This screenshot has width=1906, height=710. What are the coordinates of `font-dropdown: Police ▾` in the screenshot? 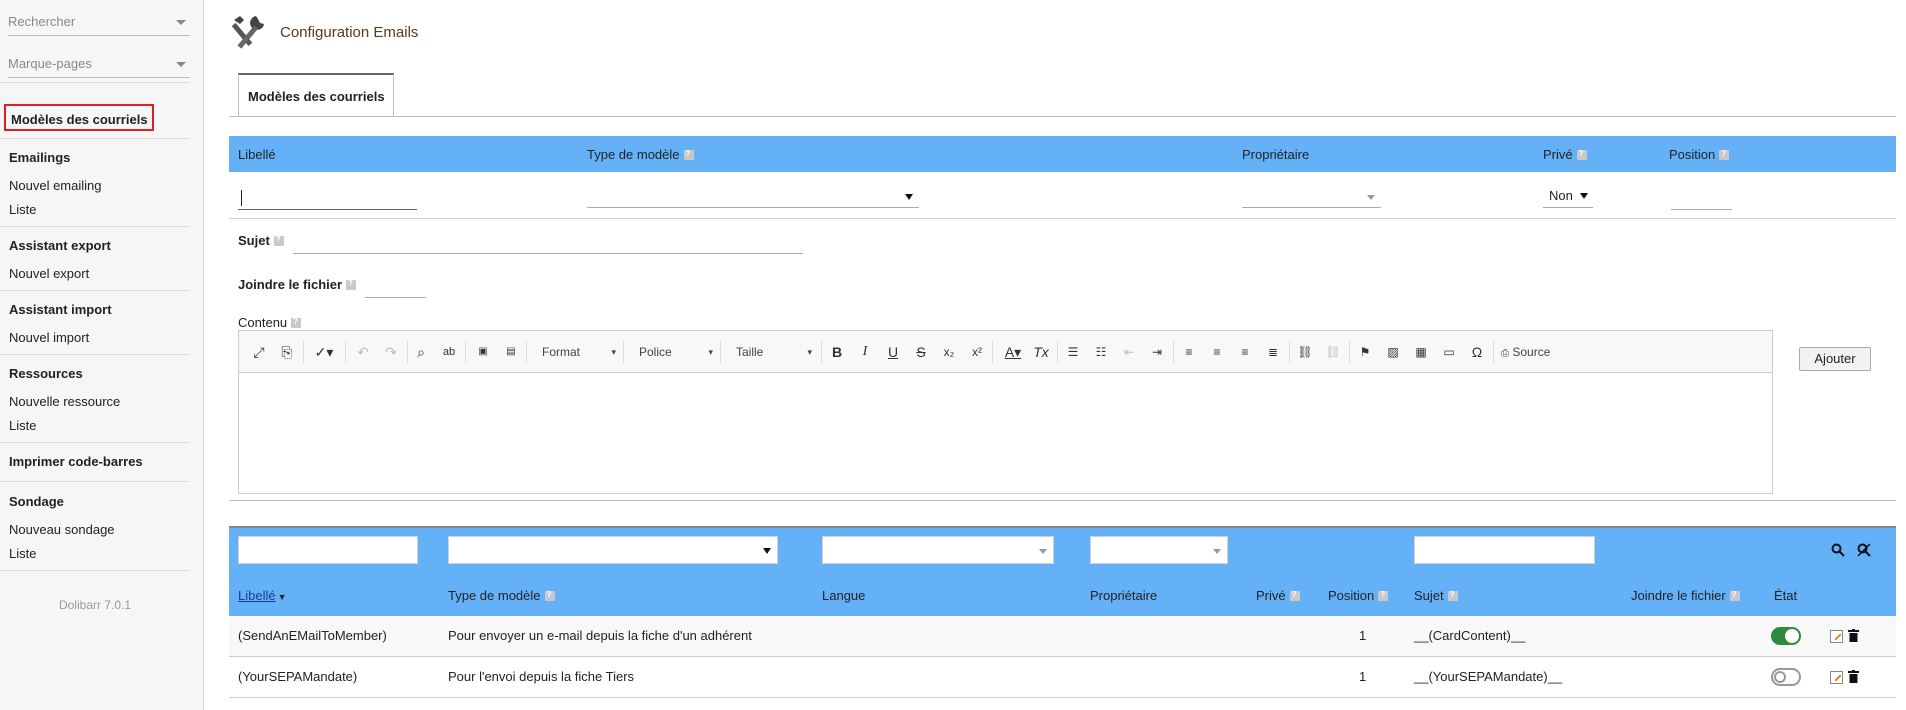 It's located at (677, 352).